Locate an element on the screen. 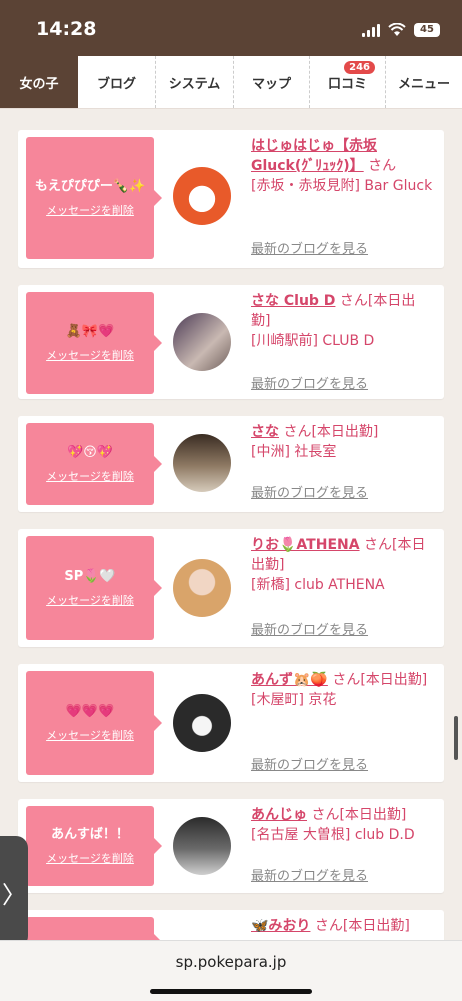 This screenshot has width=462, height=1001. girl-info: あんじゅ さん[本日出勤] [名古屋 大曽根] club D.D is located at coordinates (342, 825).